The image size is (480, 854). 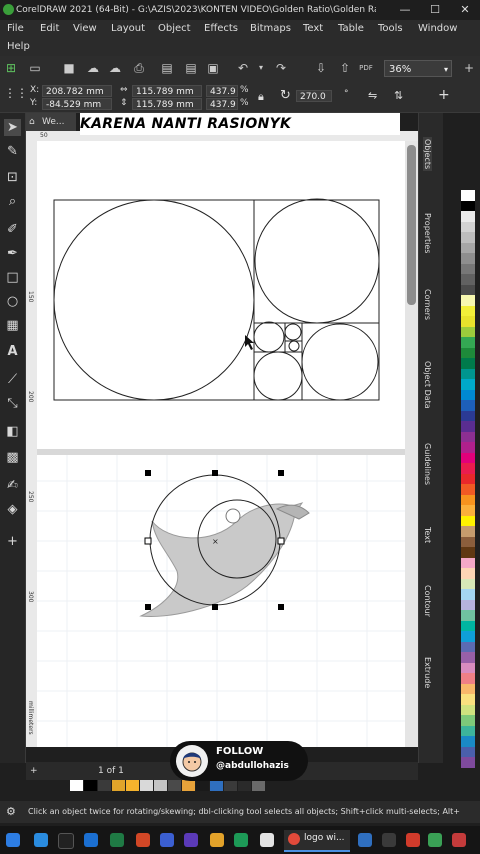 What do you see at coordinates (469, 68) in the screenshot?
I see `add-toolbar-icon: +` at bounding box center [469, 68].